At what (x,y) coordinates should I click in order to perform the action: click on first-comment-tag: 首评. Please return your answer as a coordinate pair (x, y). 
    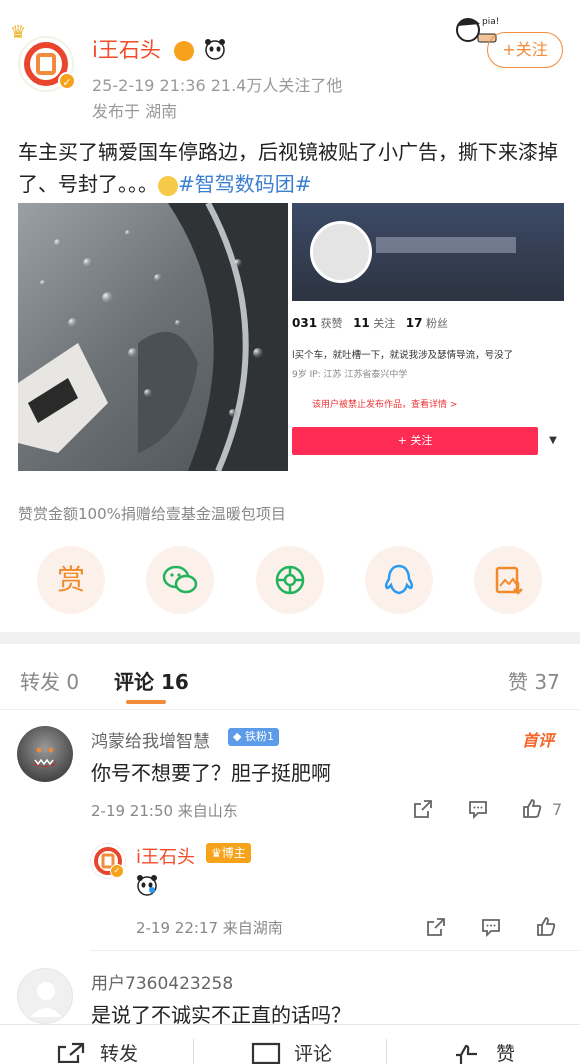
    Looking at the image, I should click on (538, 740).